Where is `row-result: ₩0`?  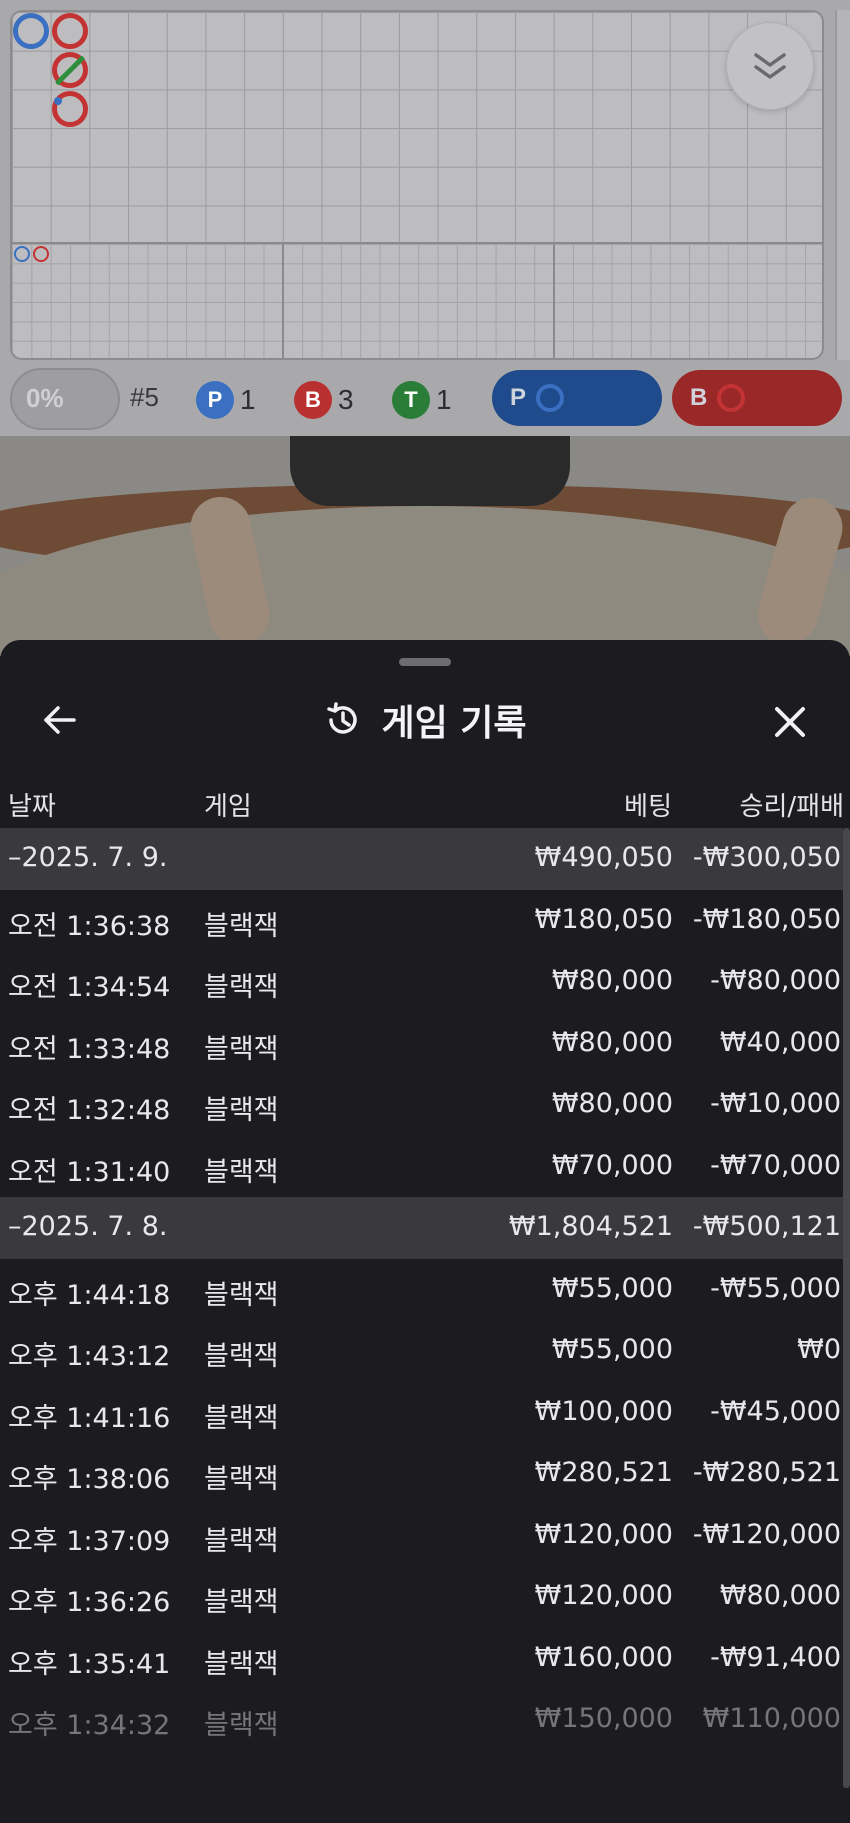 row-result: ₩0 is located at coordinates (819, 1349).